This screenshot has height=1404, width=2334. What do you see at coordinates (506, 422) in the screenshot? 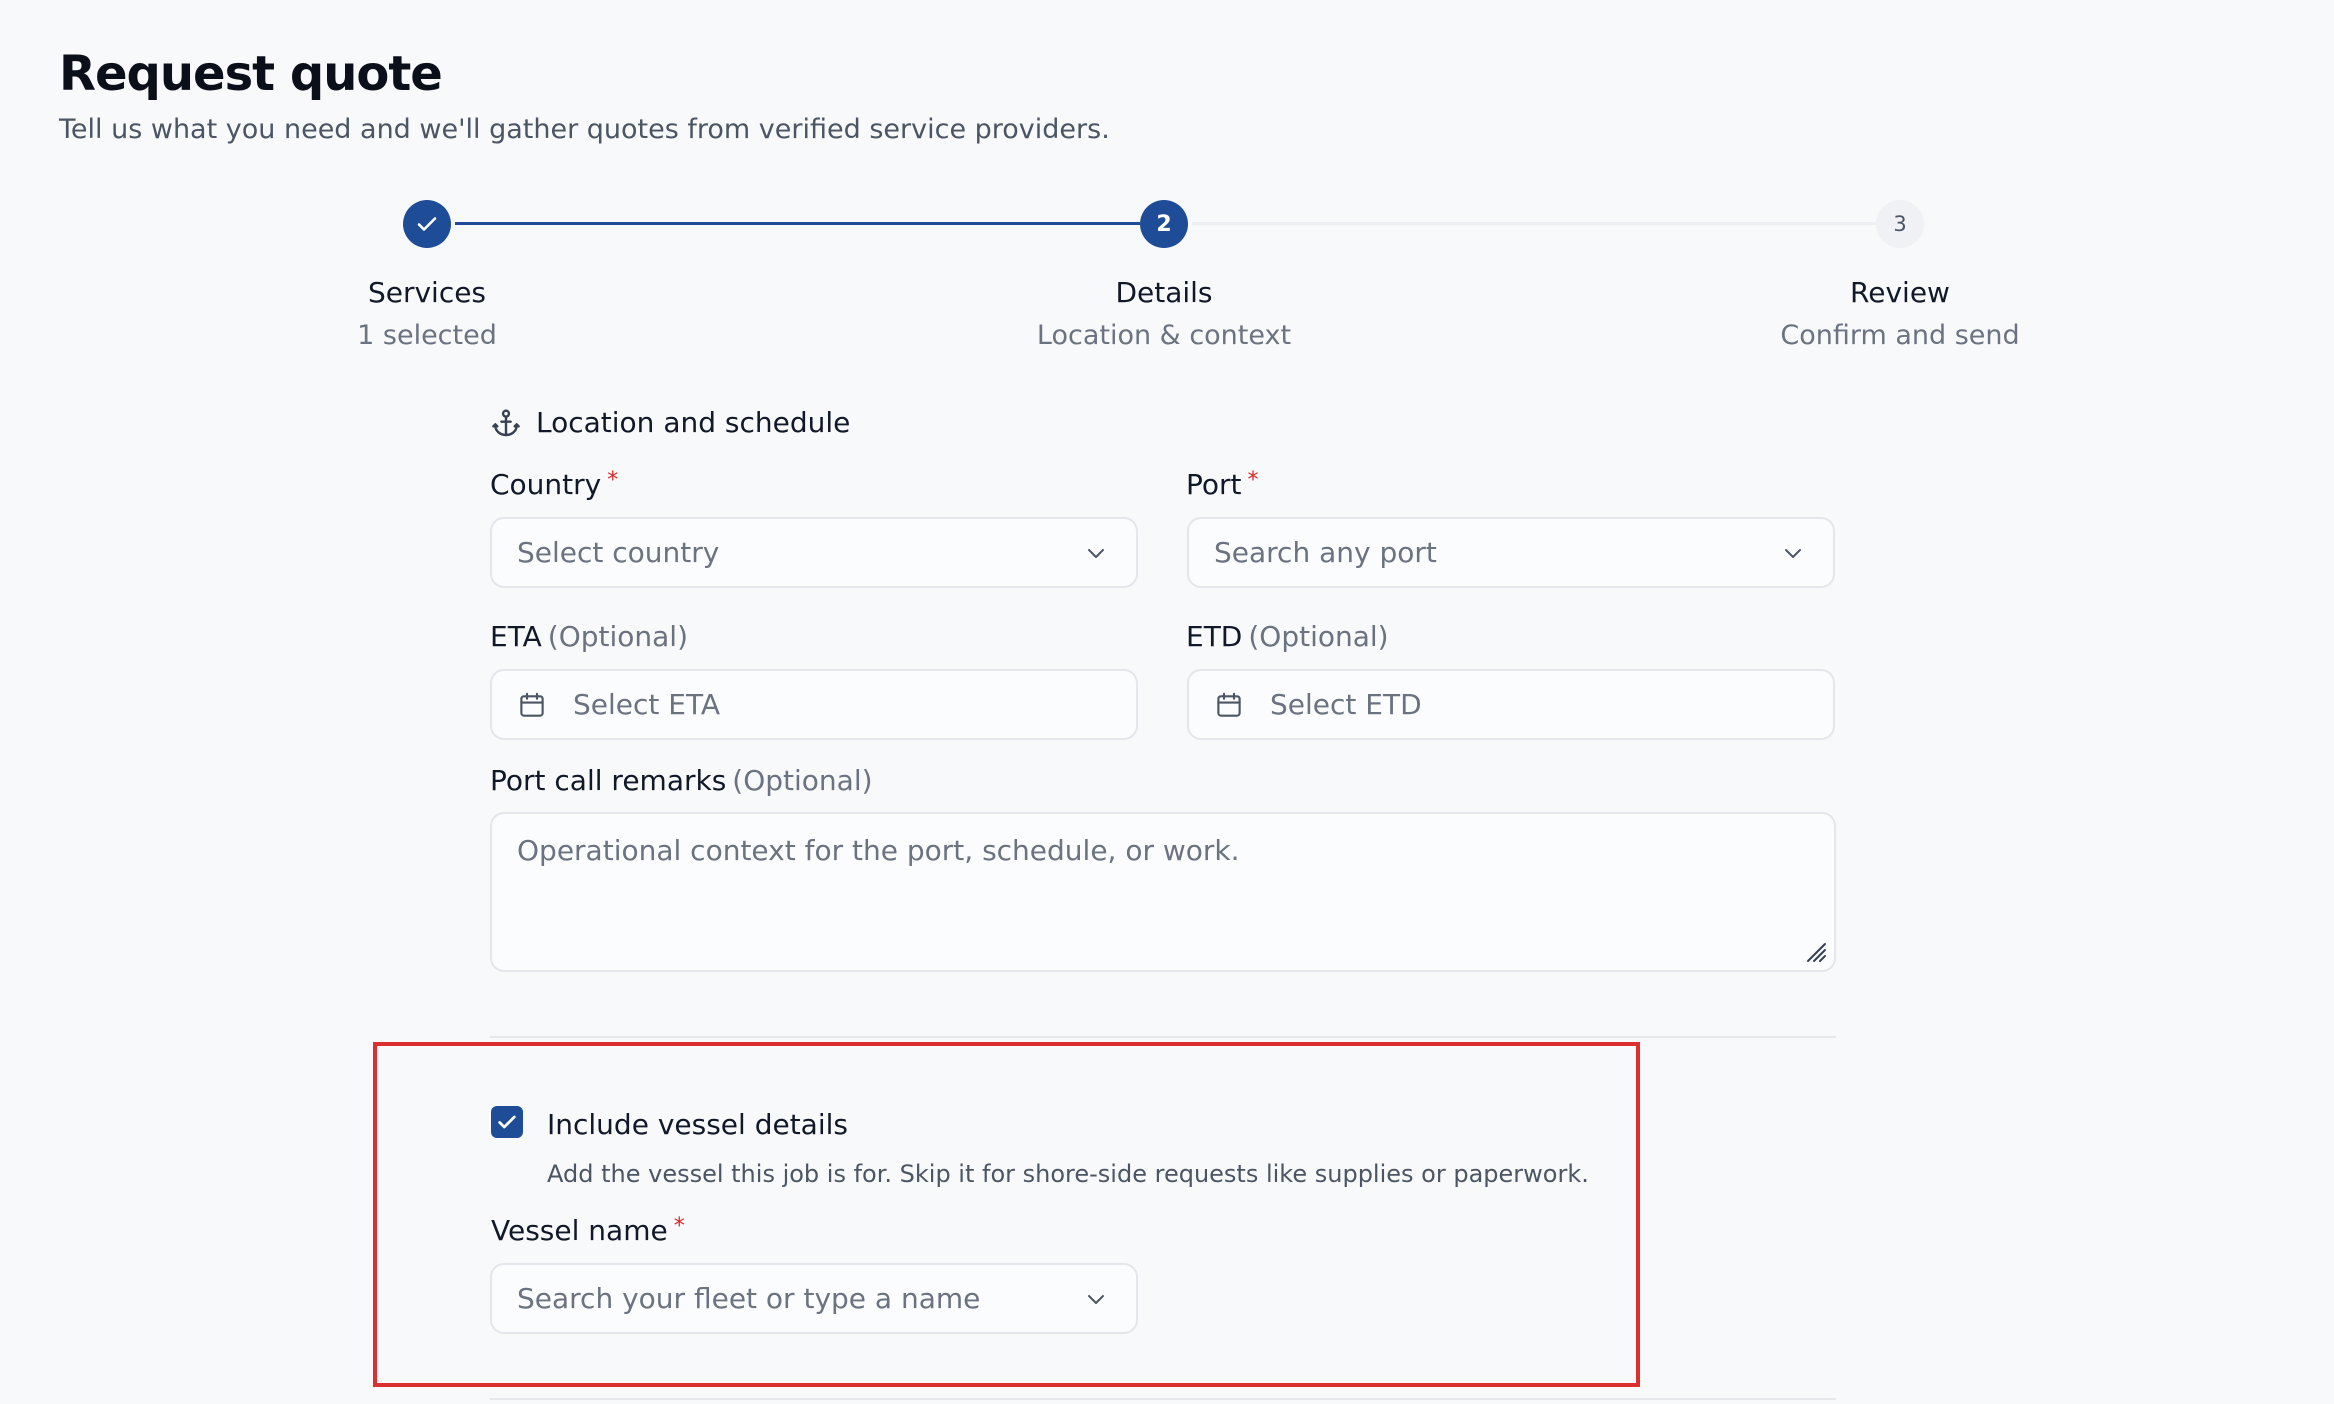
I see `anchor-icon` at bounding box center [506, 422].